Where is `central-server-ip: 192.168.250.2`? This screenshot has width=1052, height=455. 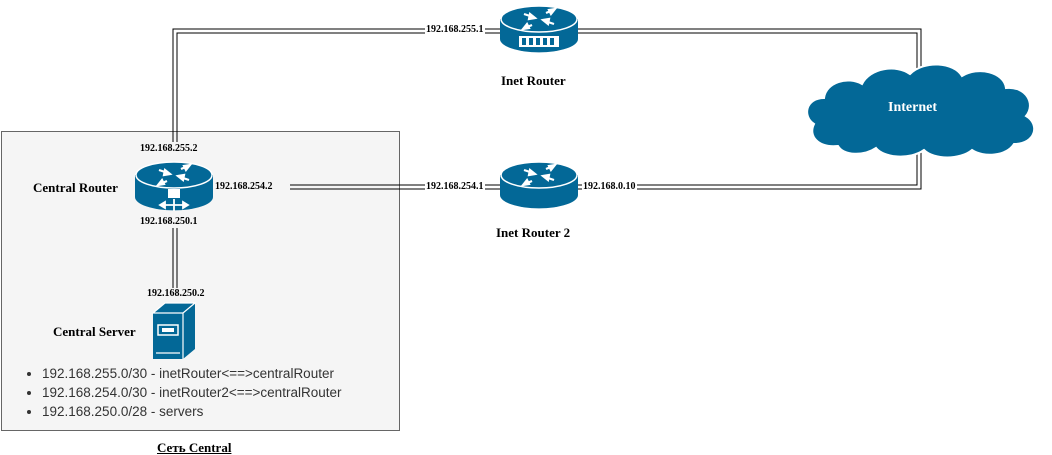
central-server-ip: 192.168.250.2 is located at coordinates (176, 293).